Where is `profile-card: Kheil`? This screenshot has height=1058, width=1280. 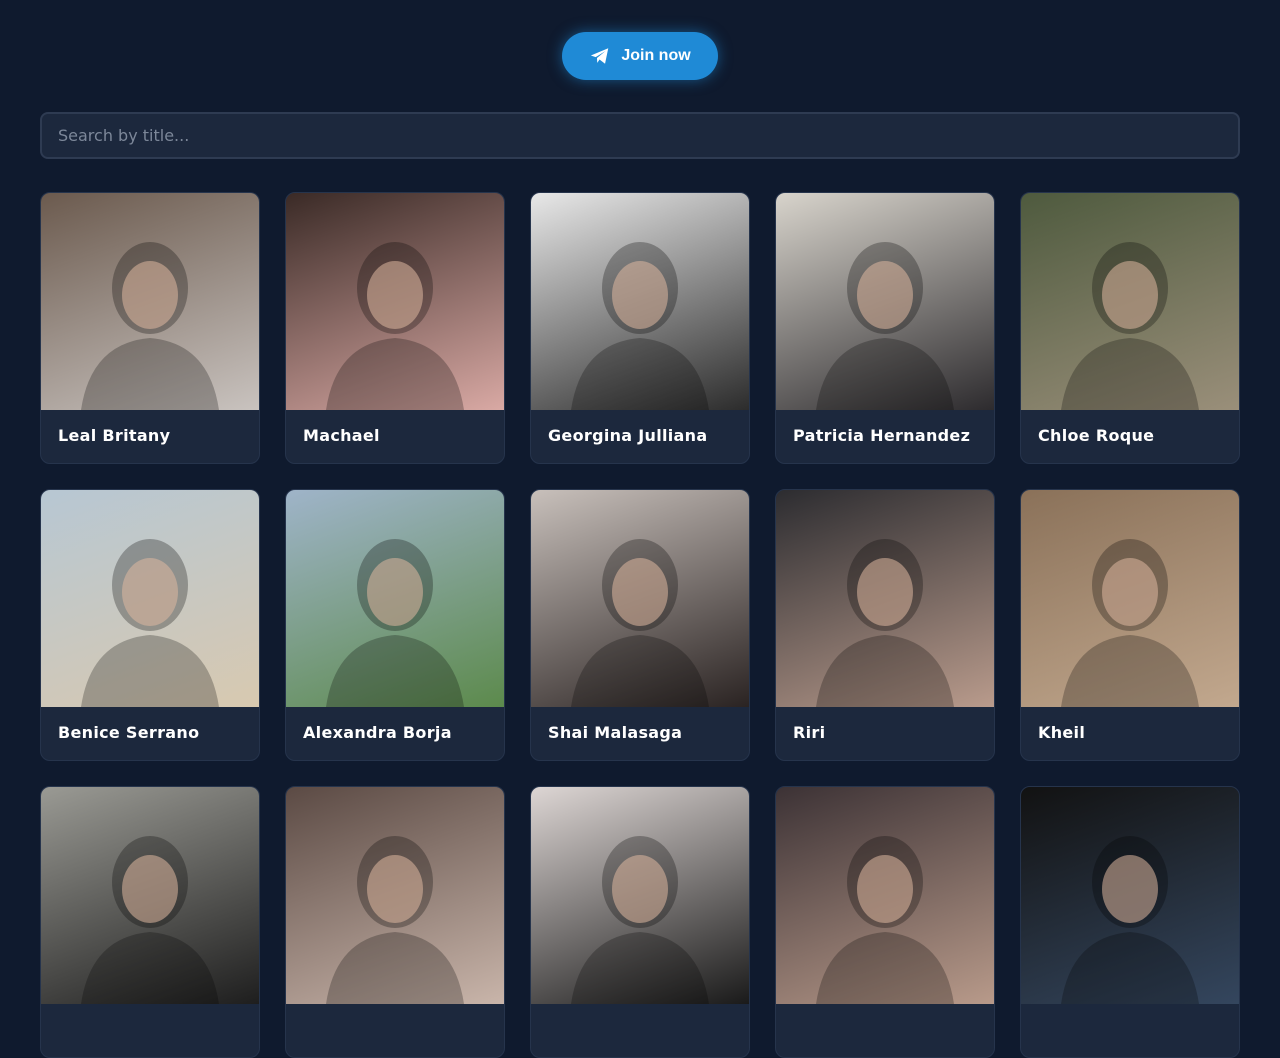 profile-card: Kheil is located at coordinates (1130, 625).